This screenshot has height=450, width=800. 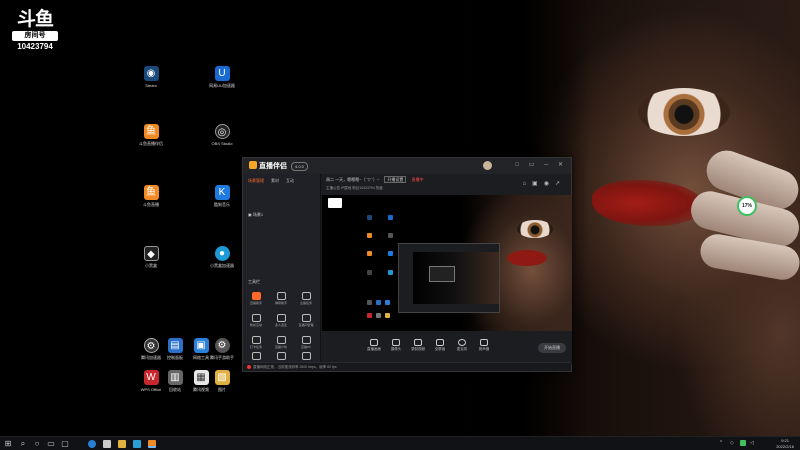 I want to click on room-number: 10423794, so click(x=35, y=46).